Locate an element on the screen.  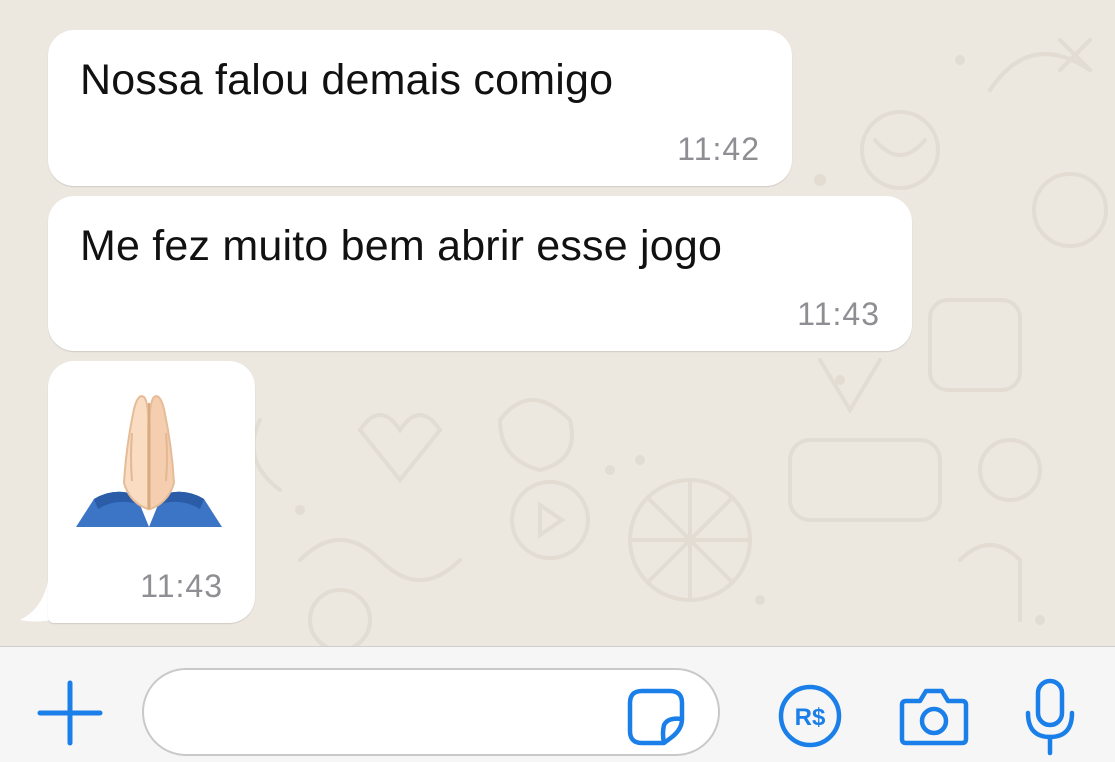
payment-icon: R$ is located at coordinates (810, 716).